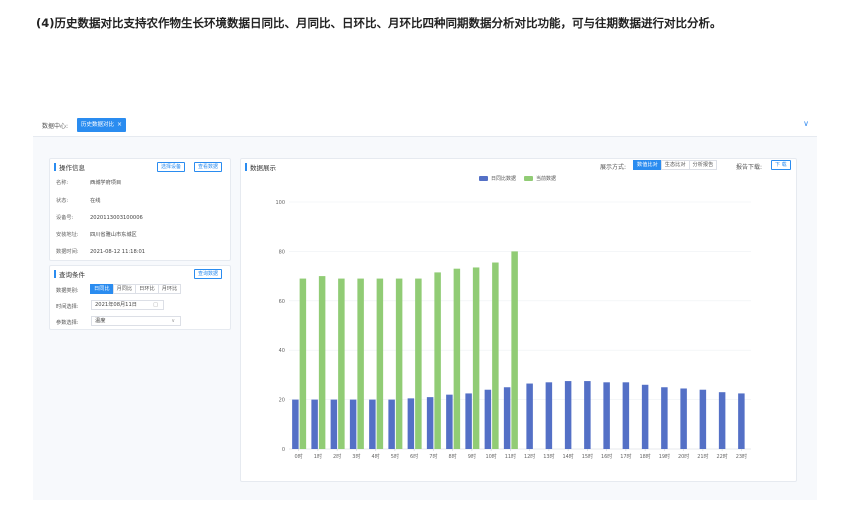 The image size is (845, 530). I want to click on y-tick-label: 0, so click(283, 450).